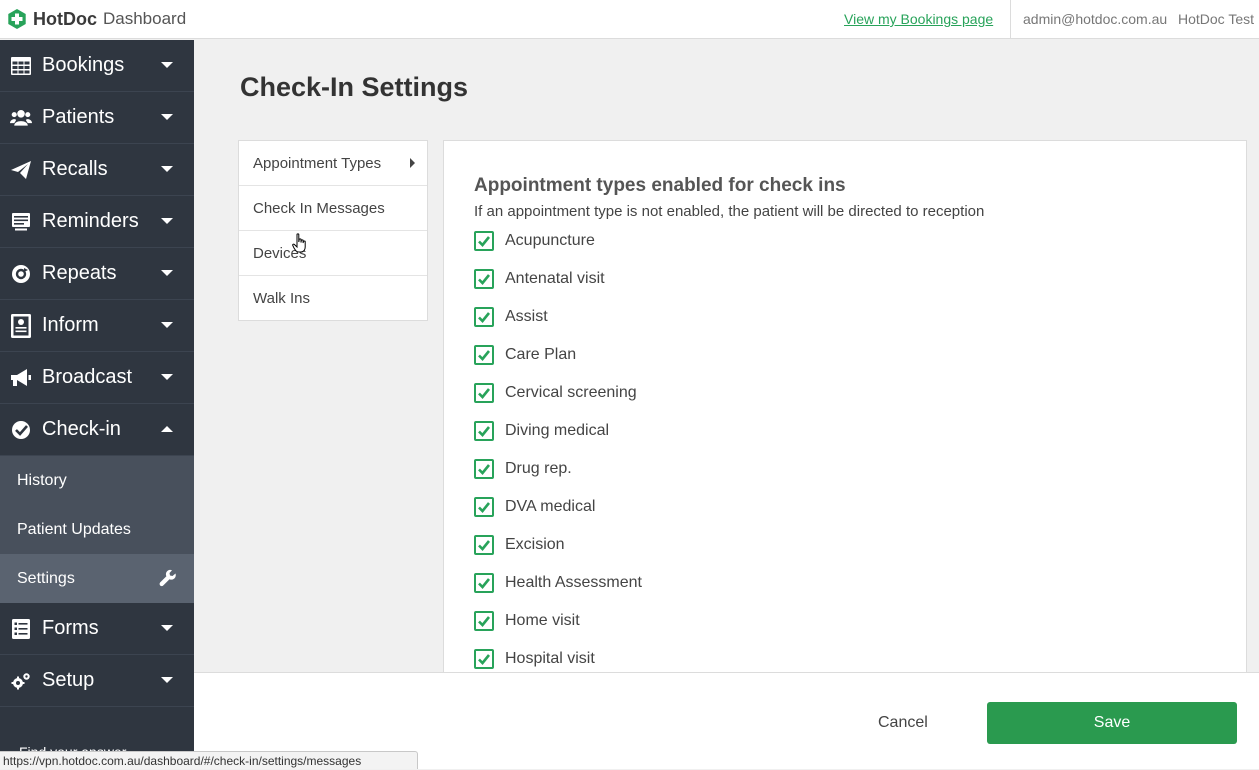  I want to click on sidebar-item-label: Patients, so click(78, 117).